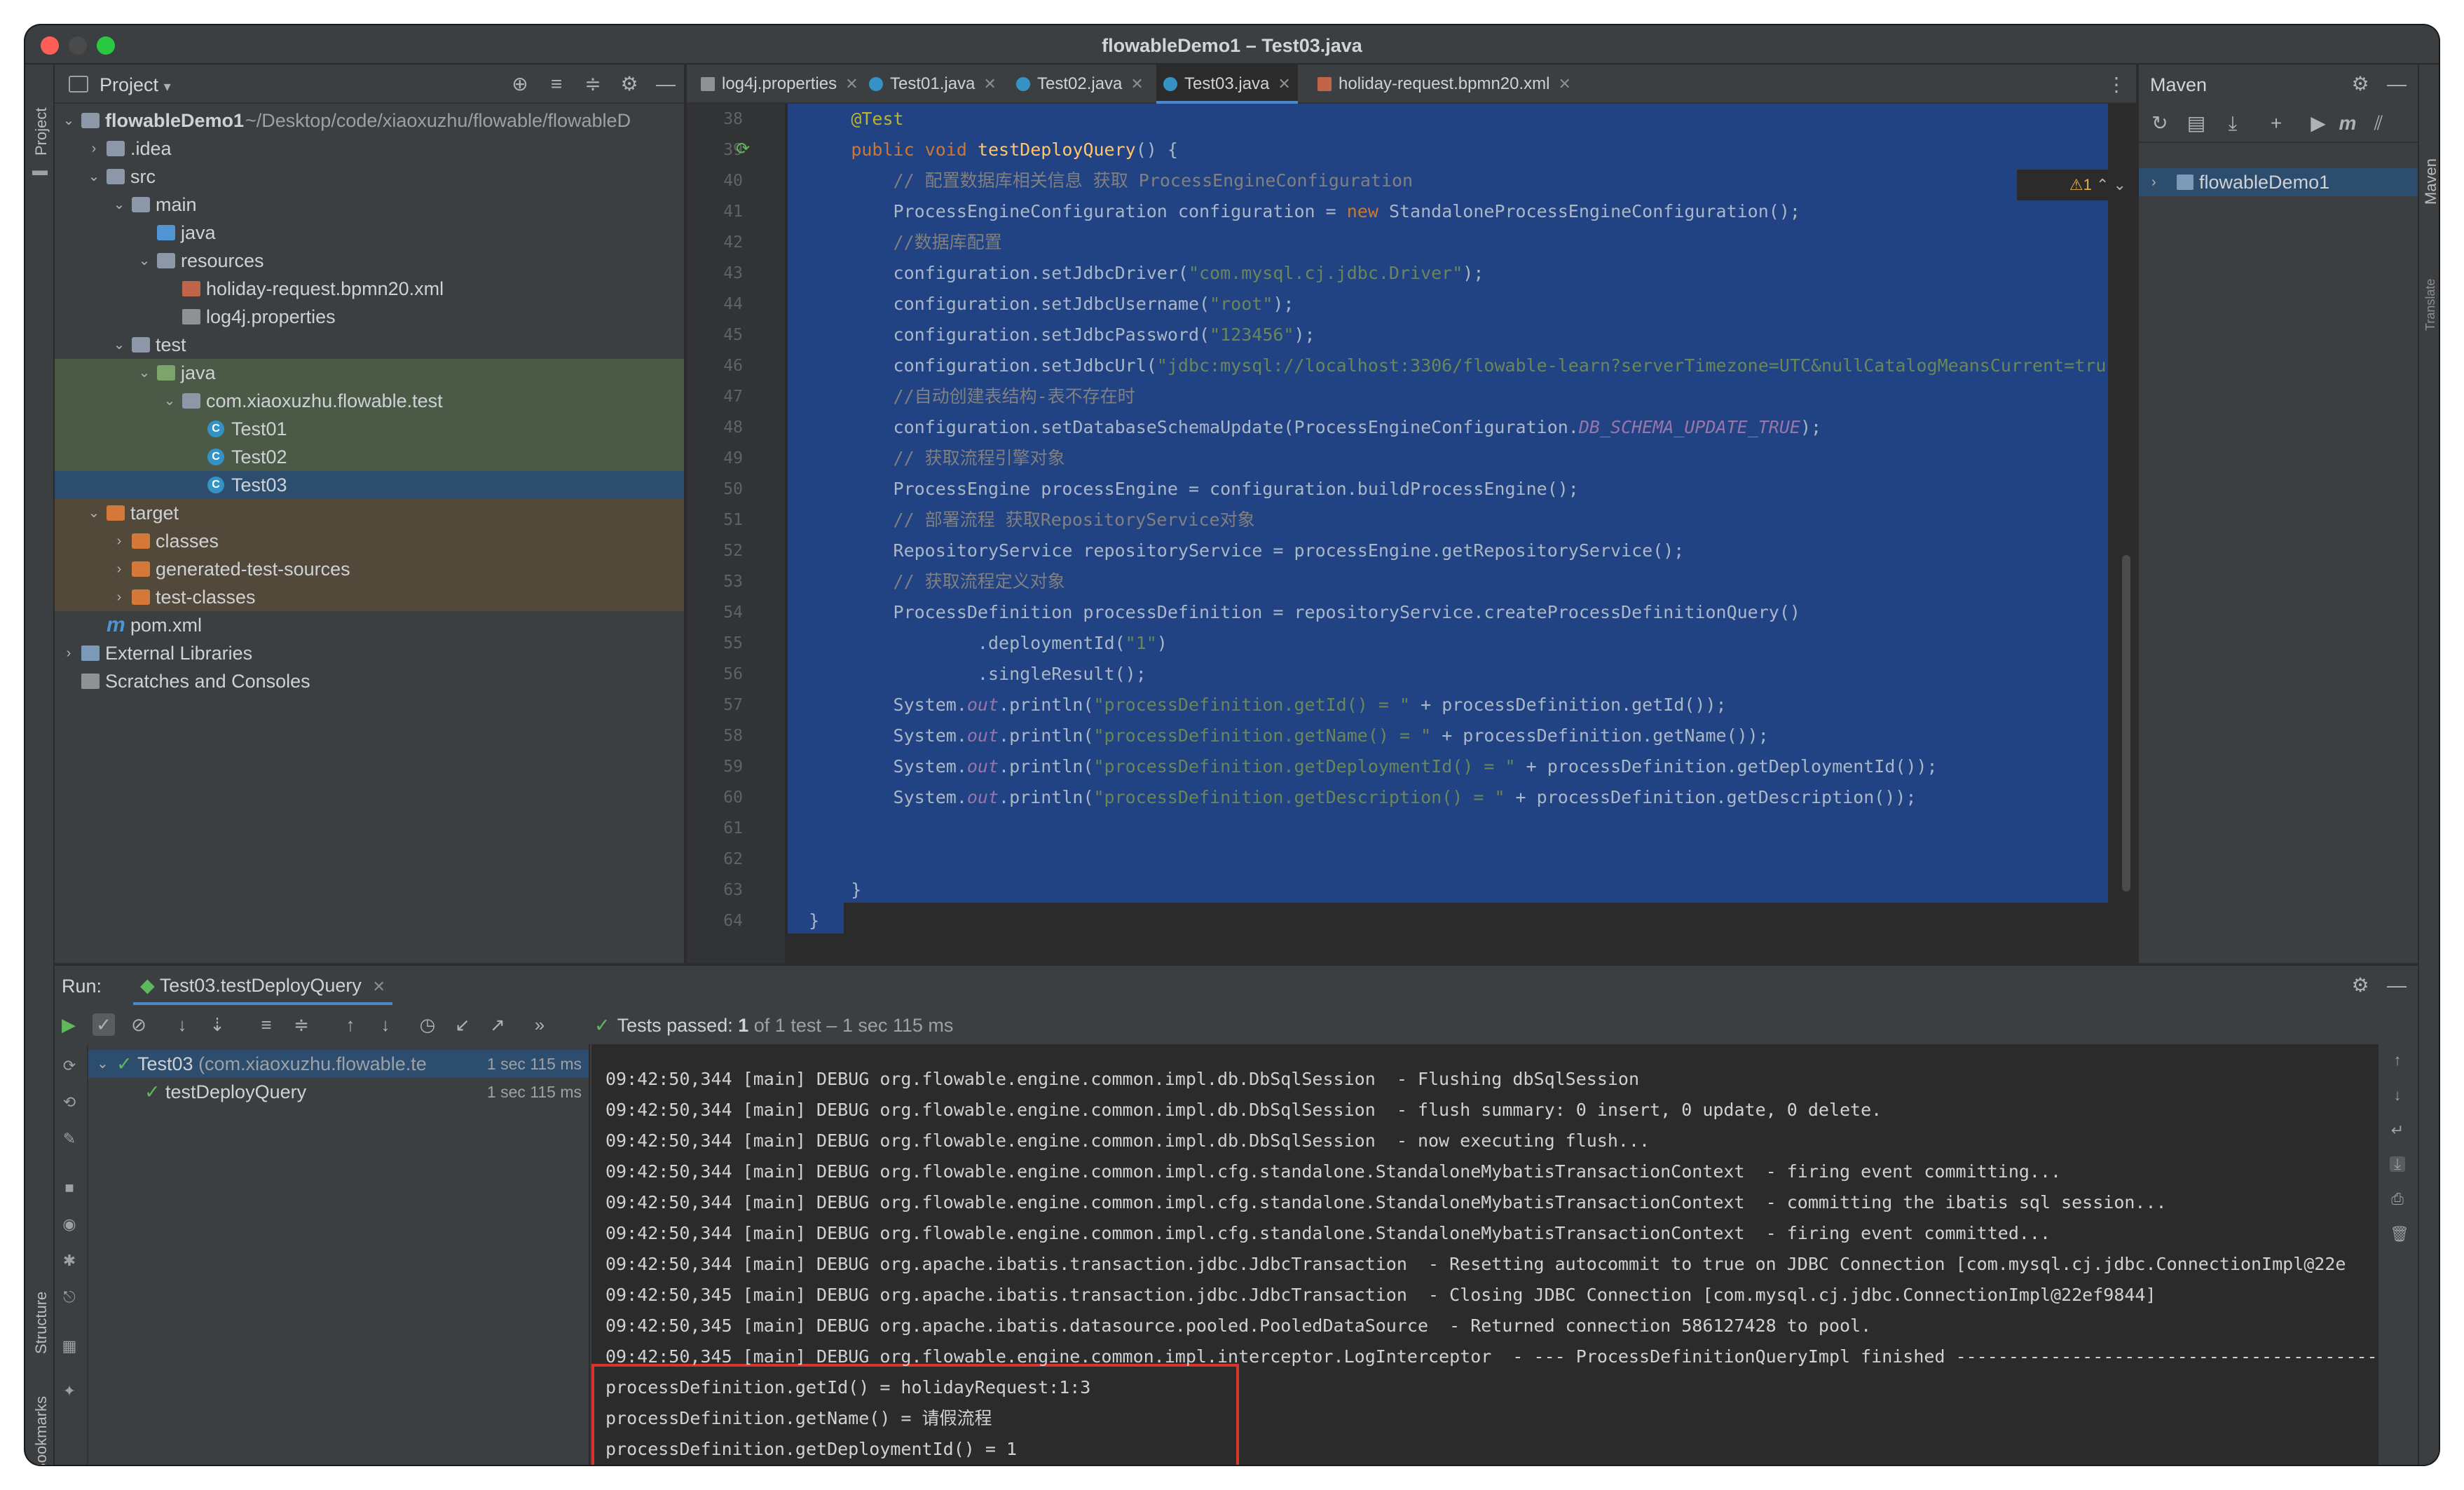 The image size is (2464, 1490). What do you see at coordinates (369, 541) in the screenshot?
I see `tree-item: › classes` at bounding box center [369, 541].